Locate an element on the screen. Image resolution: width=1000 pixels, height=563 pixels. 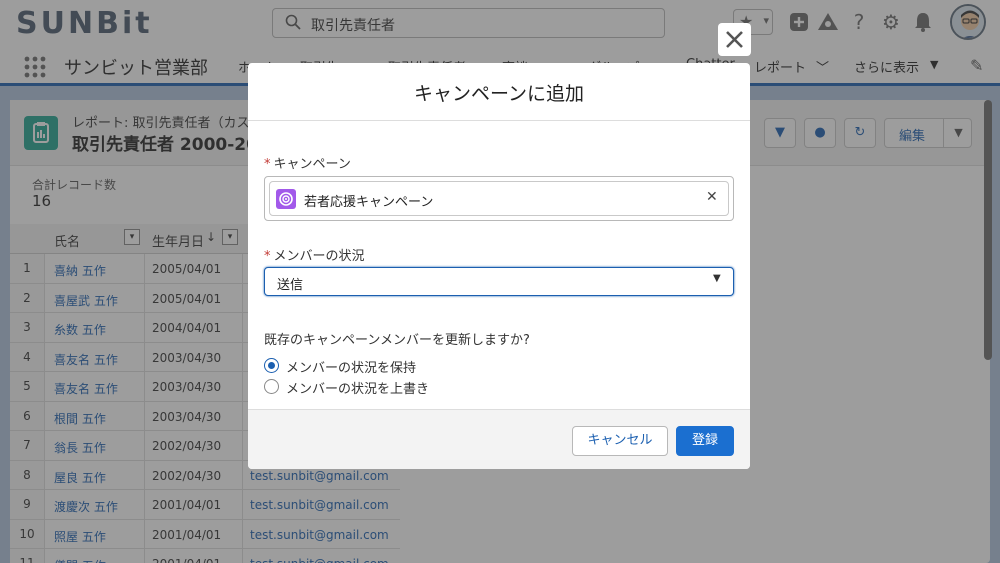
campaign-lookup: 若者応援キャンペーン ✕ is located at coordinates (499, 198).